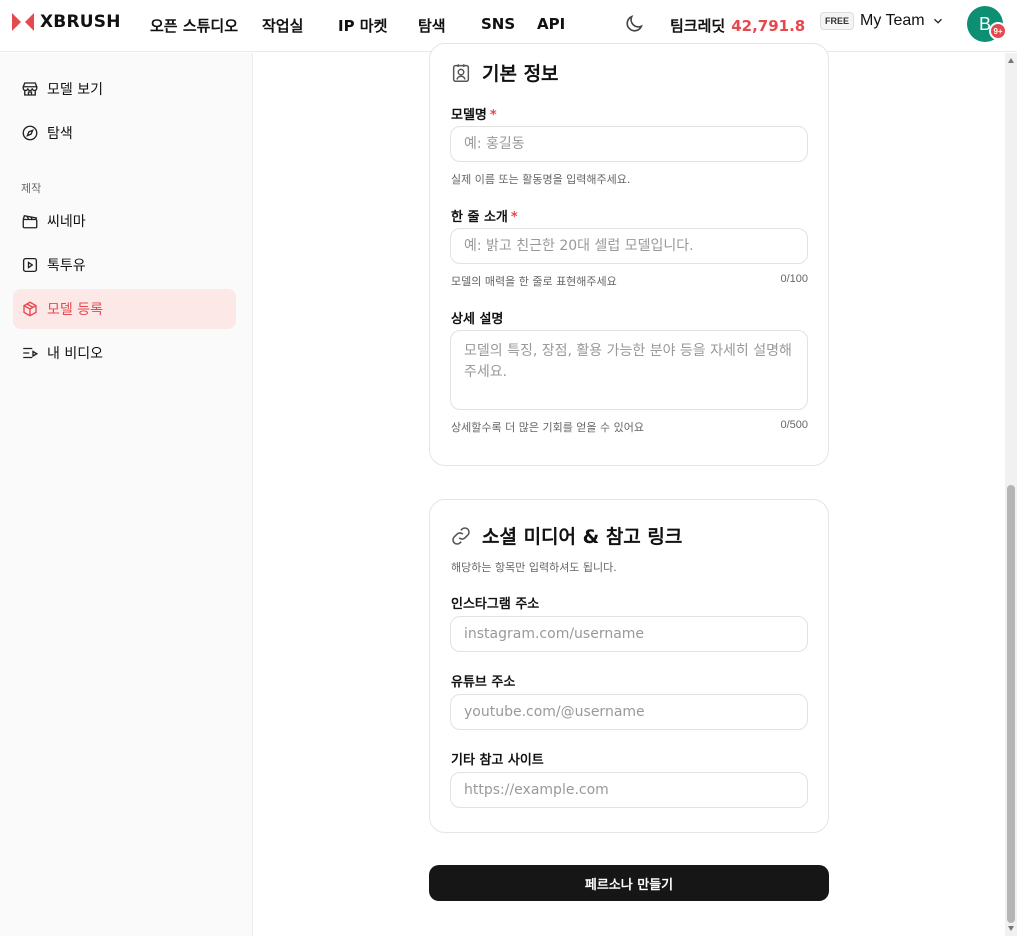 The image size is (1017, 936). Describe the element at coordinates (66, 266) in the screenshot. I see `sidebar-item-label: 톡투유` at that location.